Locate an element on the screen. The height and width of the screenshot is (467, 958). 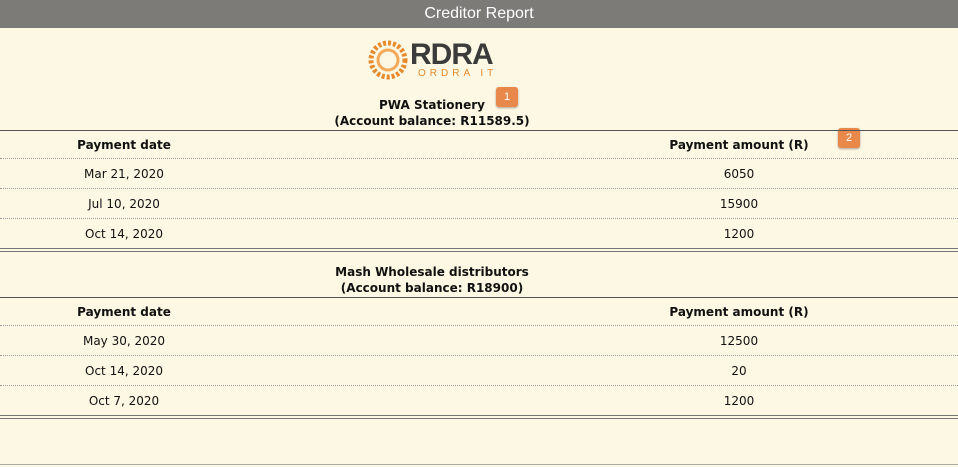
payment-date: Jul 10, 2020 is located at coordinates (124, 204).